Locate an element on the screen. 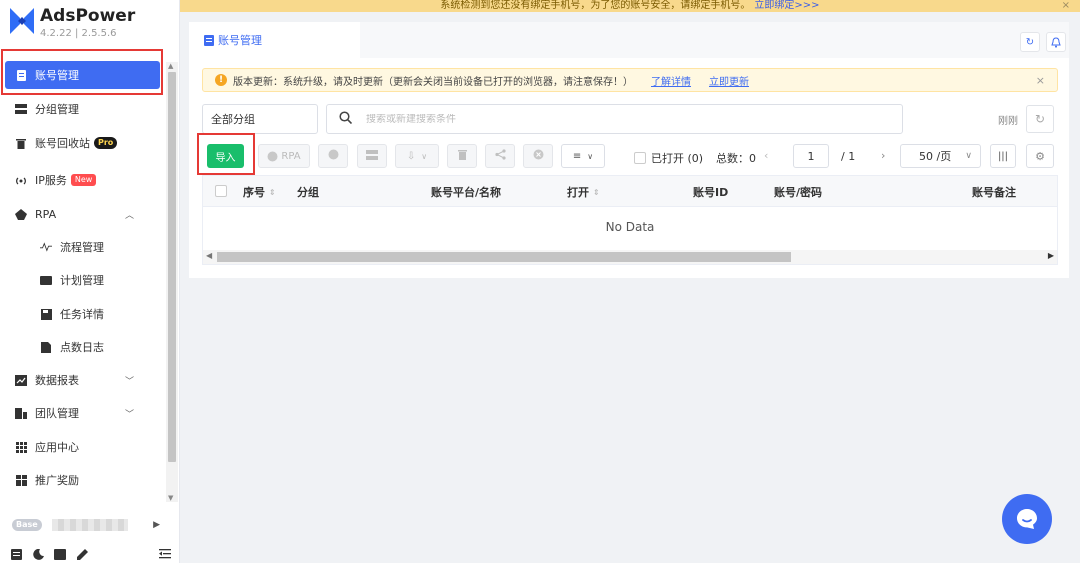 The width and height of the screenshot is (1080, 563). page-size-select: 50 /页 ∨ is located at coordinates (940, 156).